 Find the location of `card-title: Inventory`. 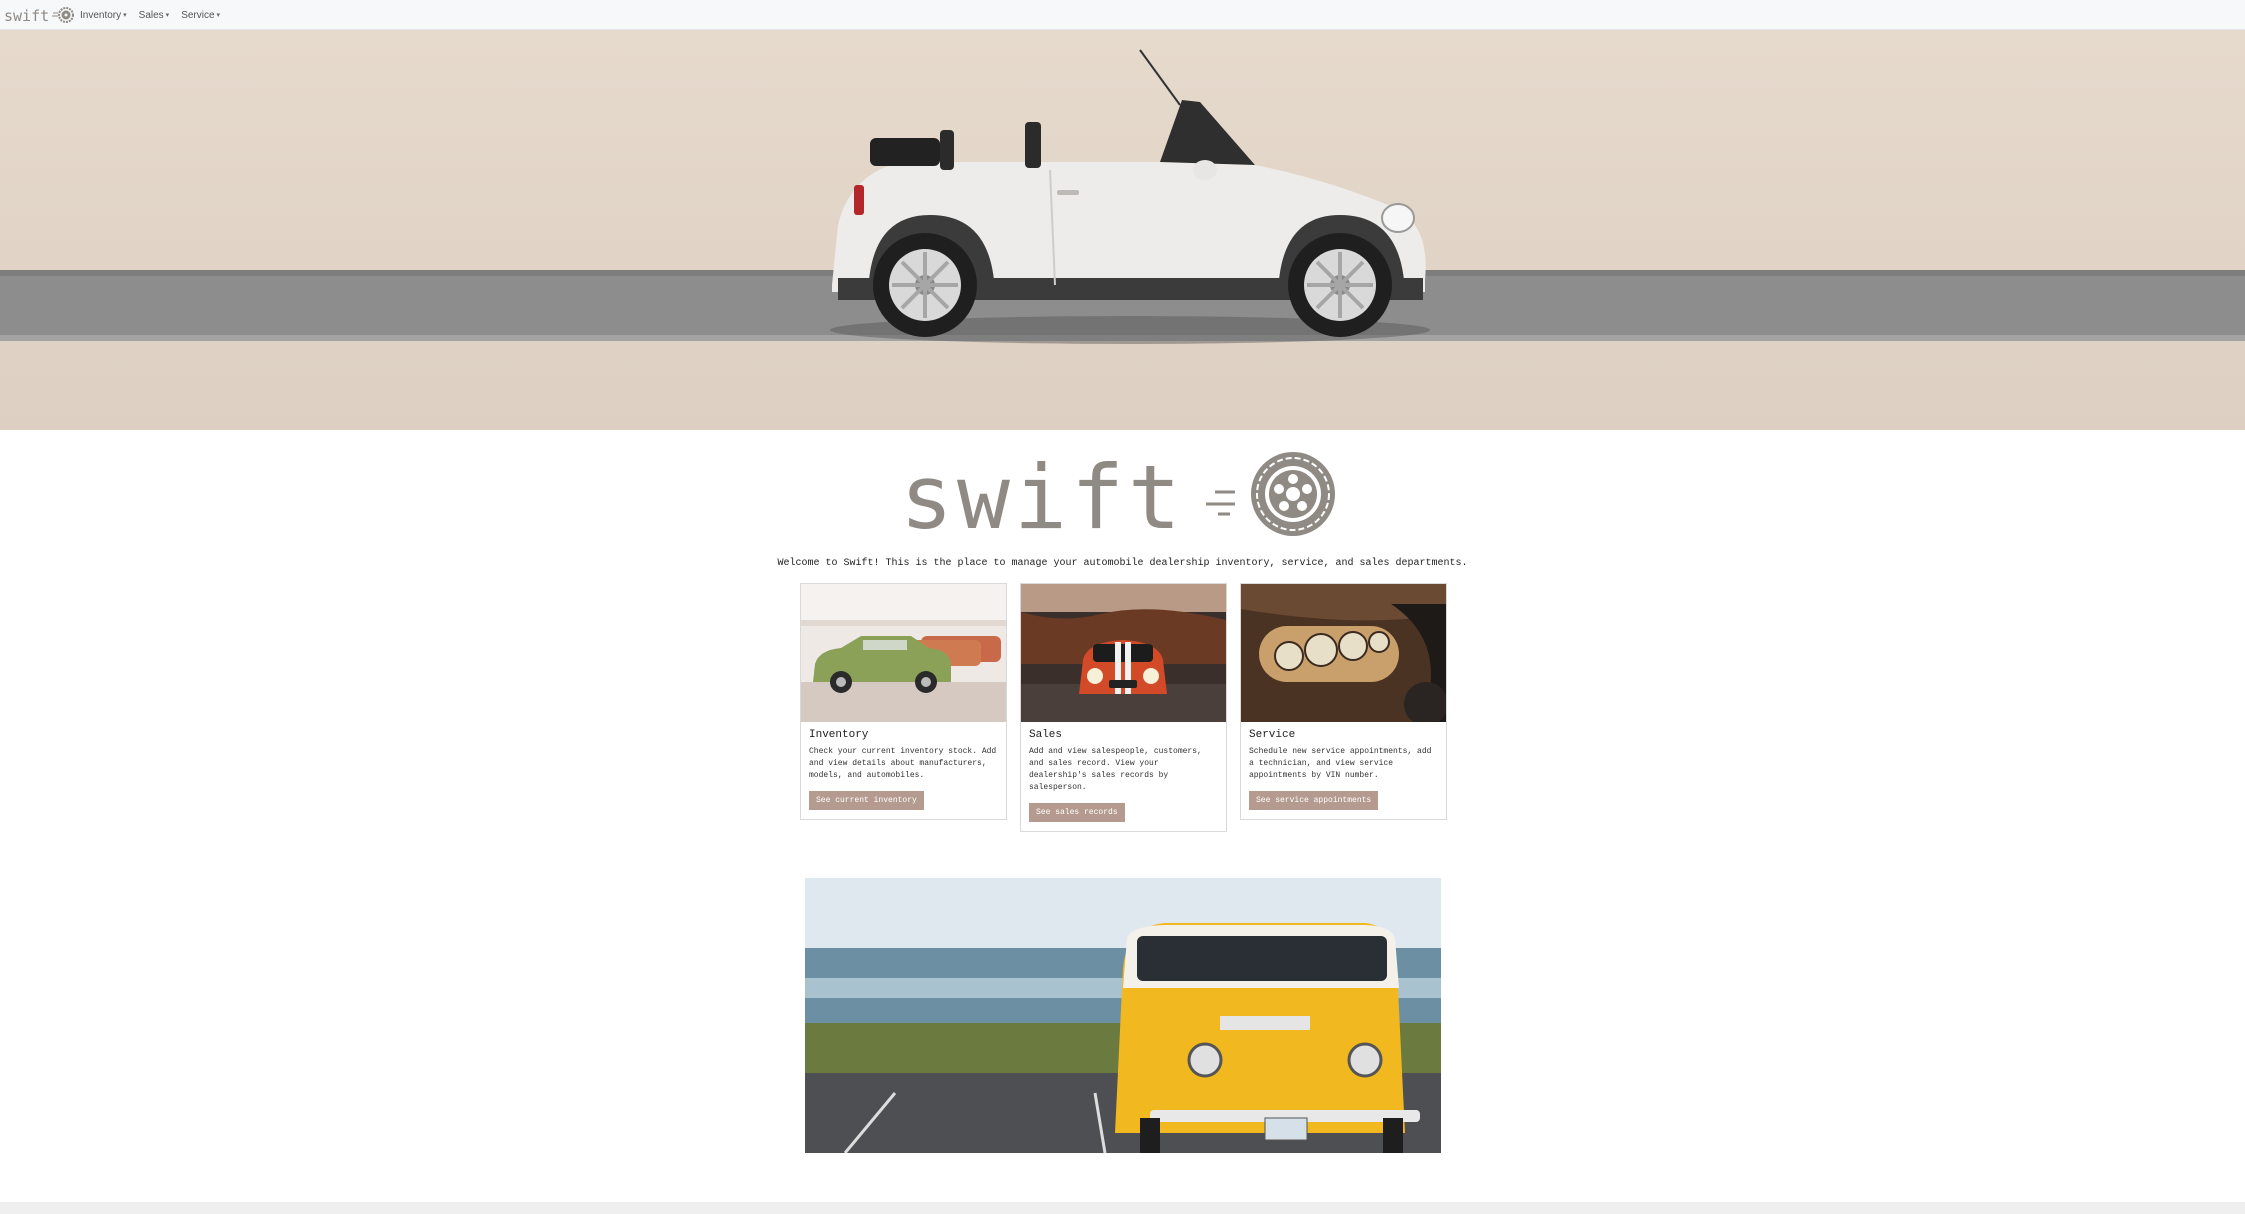

card-title: Inventory is located at coordinates (839, 735).